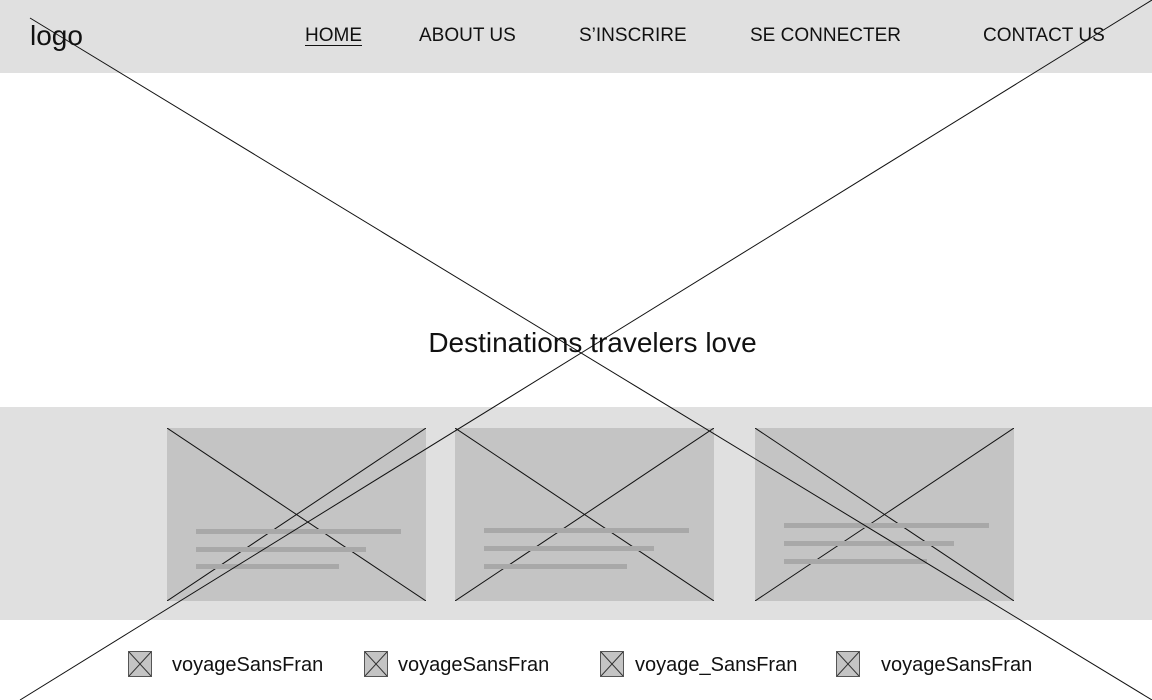  What do you see at coordinates (633, 36) in the screenshot?
I see `nav-sinscrire: S’INSCRIRE` at bounding box center [633, 36].